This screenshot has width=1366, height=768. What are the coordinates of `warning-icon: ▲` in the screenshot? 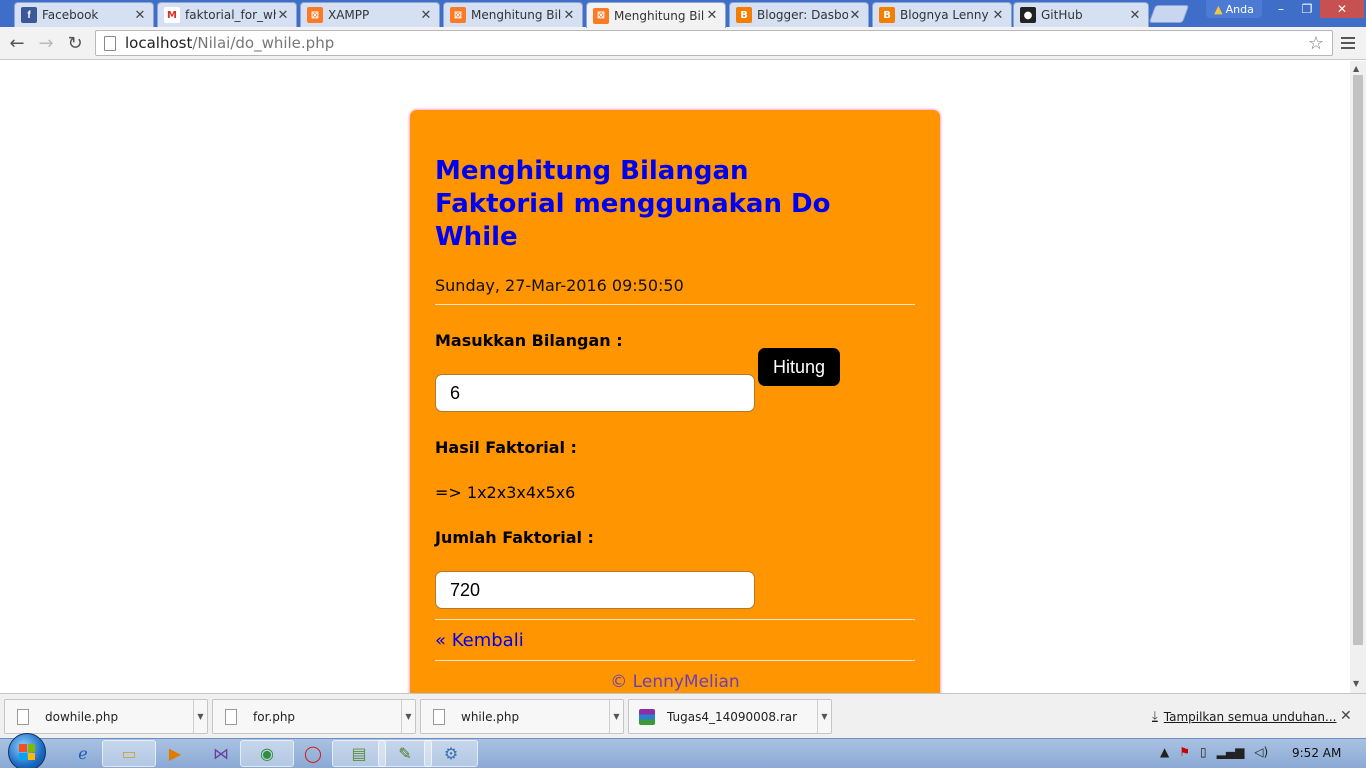 It's located at (1218, 9).